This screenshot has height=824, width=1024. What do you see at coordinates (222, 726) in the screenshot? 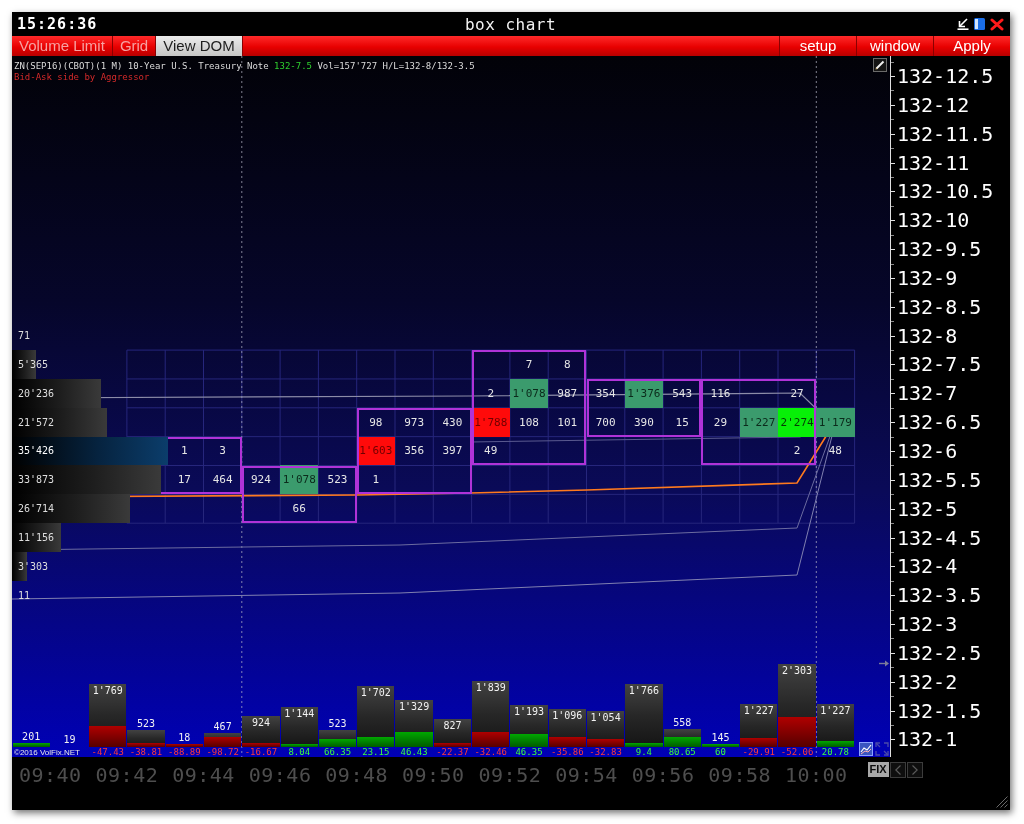
I see `volume-label: 467` at bounding box center [222, 726].